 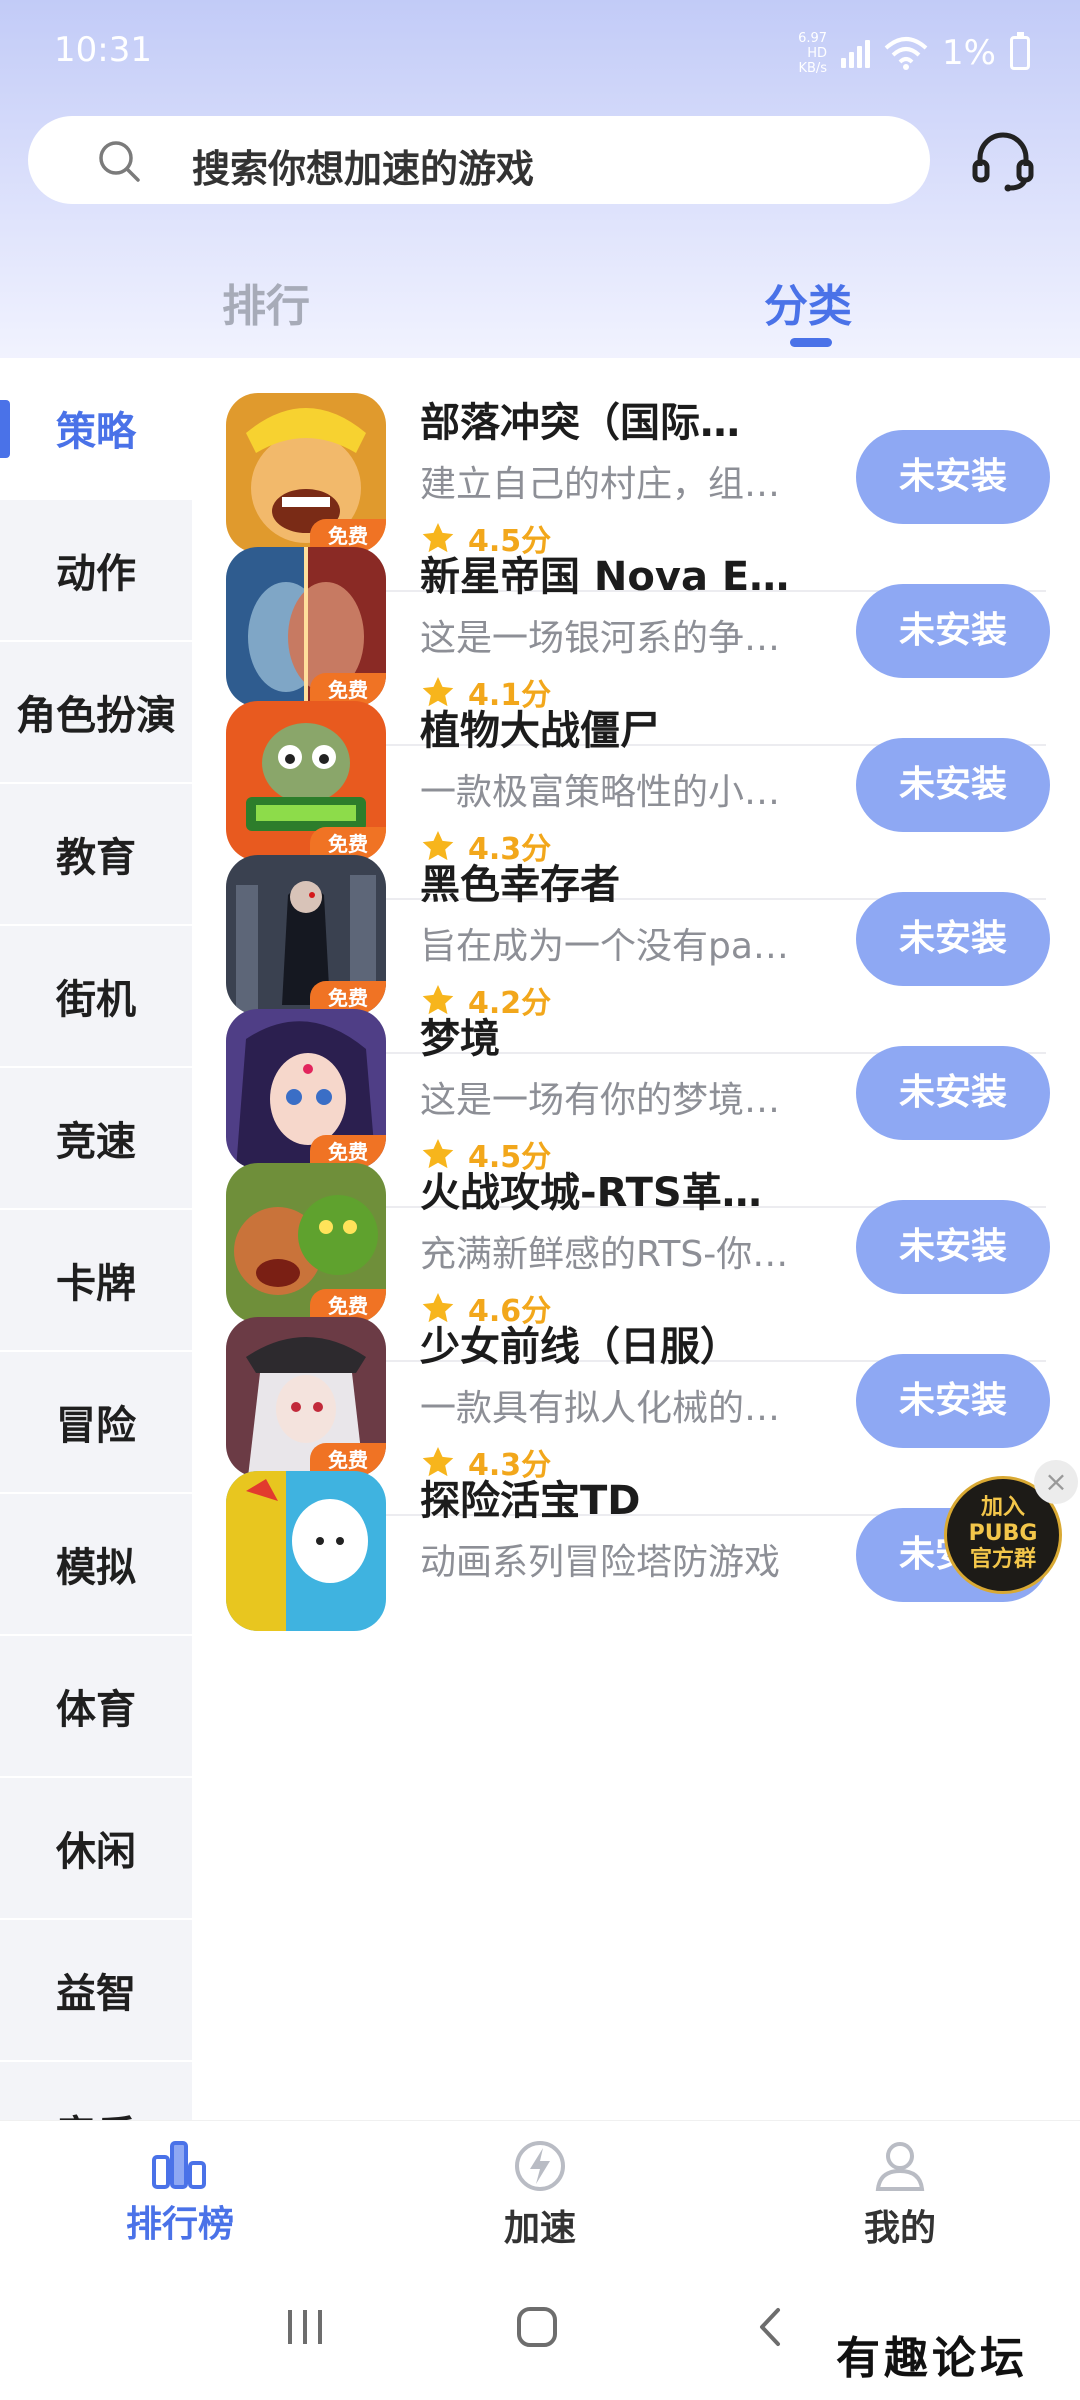 I want to click on nav-mine: 我的, so click(x=900, y=2195).